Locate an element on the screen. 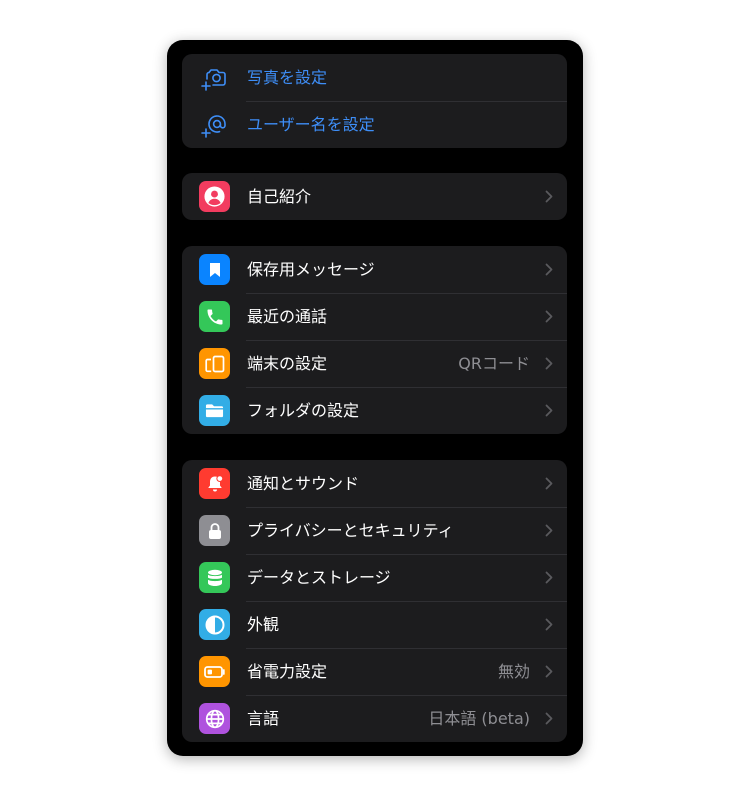 The width and height of the screenshot is (750, 796). language-value: 日本語 (beta) is located at coordinates (479, 718).